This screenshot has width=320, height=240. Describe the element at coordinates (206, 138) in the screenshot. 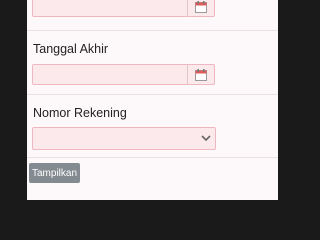

I see `chevron-down-icon` at that location.